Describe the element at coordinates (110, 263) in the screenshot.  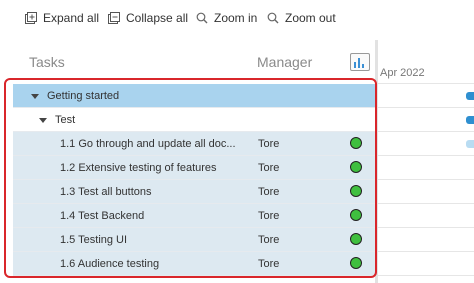
I see `task-name: 1.6 Audience testing` at that location.